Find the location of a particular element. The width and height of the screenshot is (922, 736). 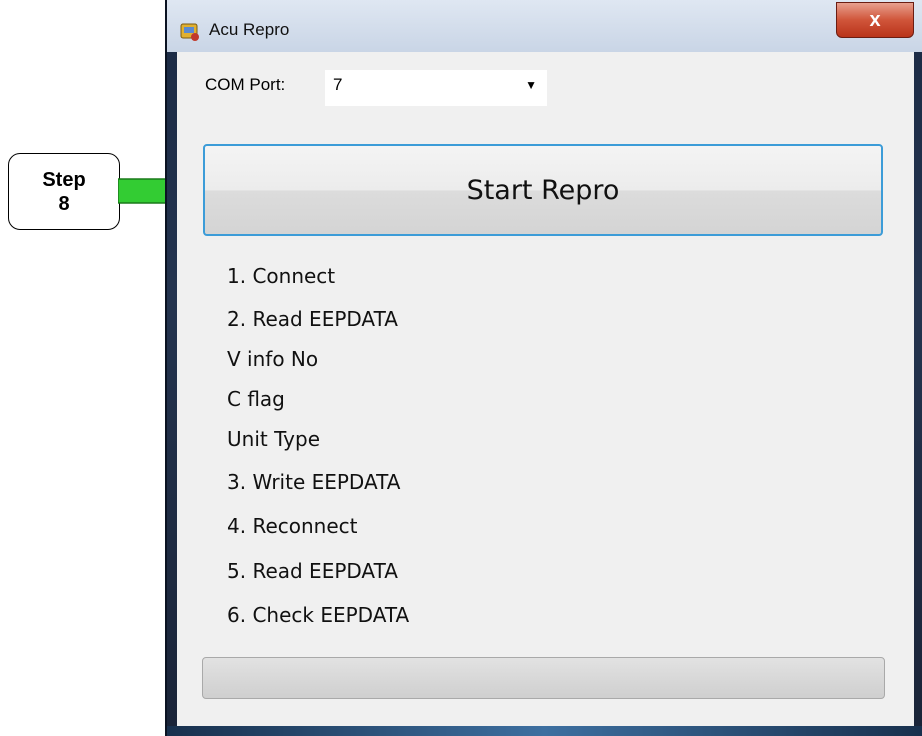

acu-repro-app-icon is located at coordinates (189, 32).